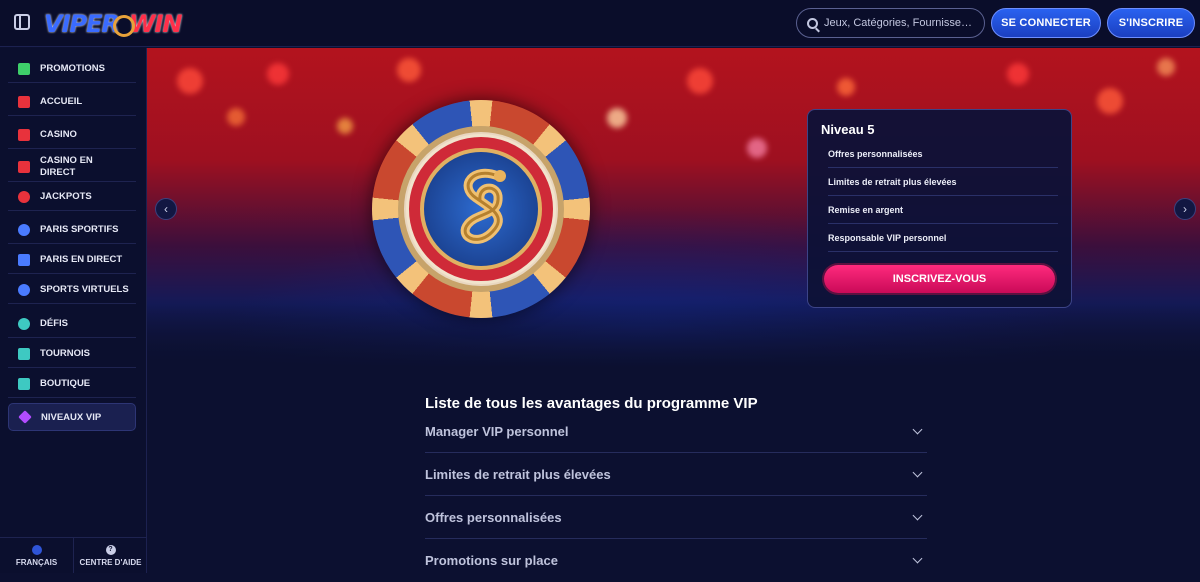 This screenshot has width=1200, height=582. I want to click on shop-icon, so click(24, 383).